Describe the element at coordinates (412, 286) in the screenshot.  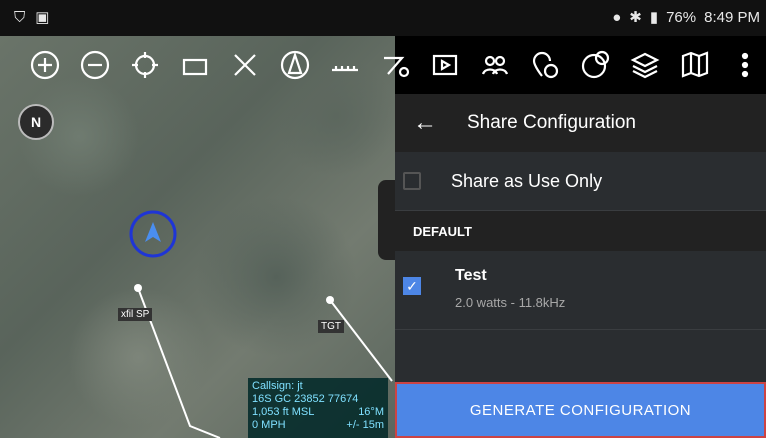
I see `checked-checkbox-icon: ✓` at that location.